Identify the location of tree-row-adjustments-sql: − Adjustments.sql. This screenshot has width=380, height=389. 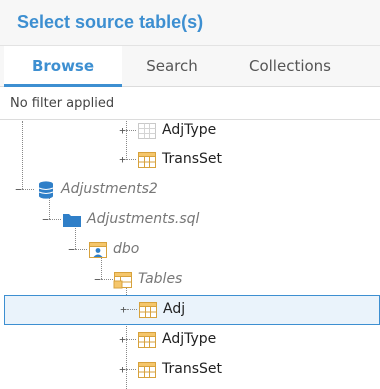
(190, 220).